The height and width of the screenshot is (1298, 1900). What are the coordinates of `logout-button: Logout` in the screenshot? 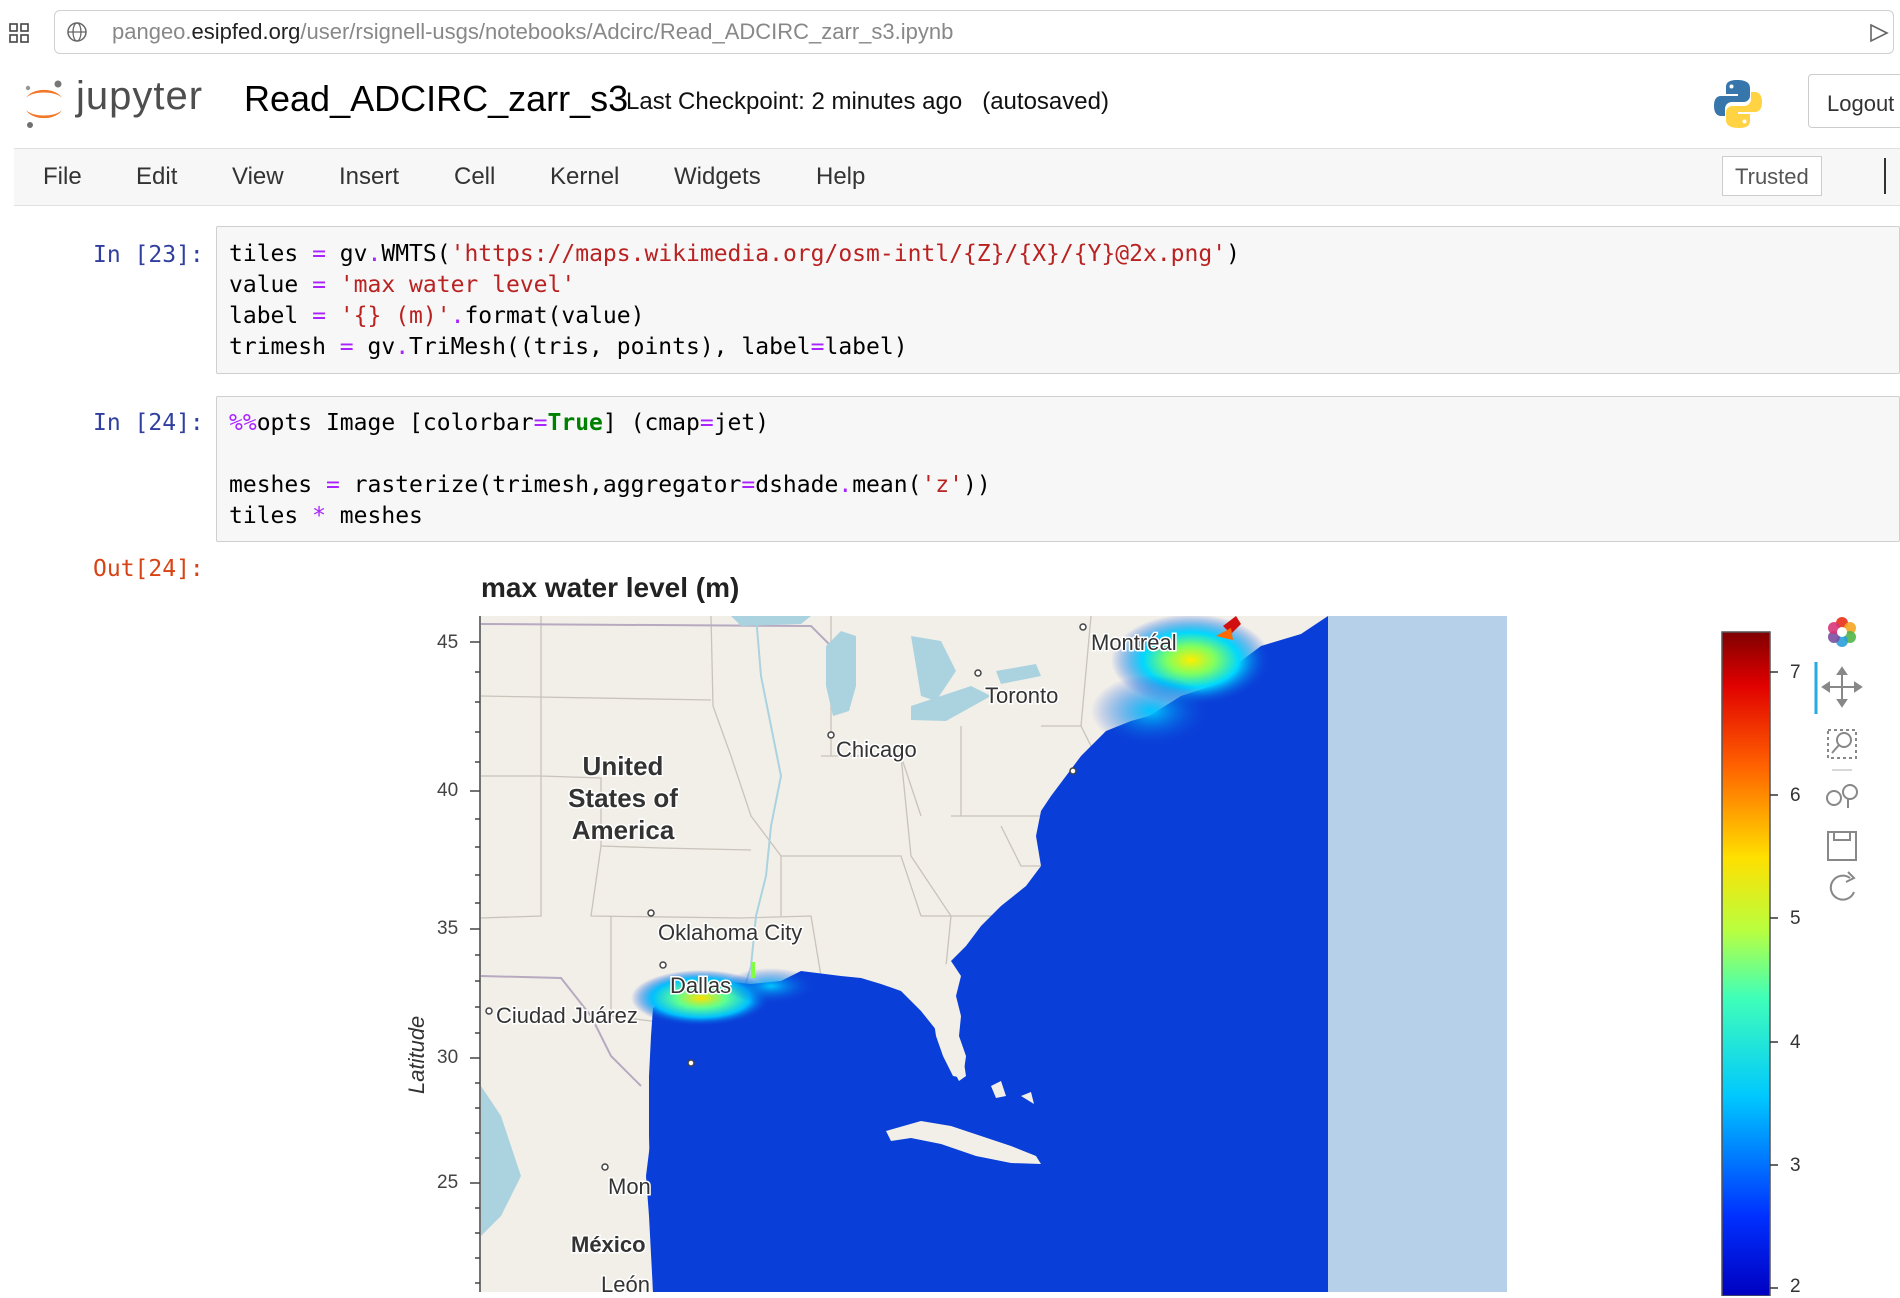 It's located at (1854, 101).